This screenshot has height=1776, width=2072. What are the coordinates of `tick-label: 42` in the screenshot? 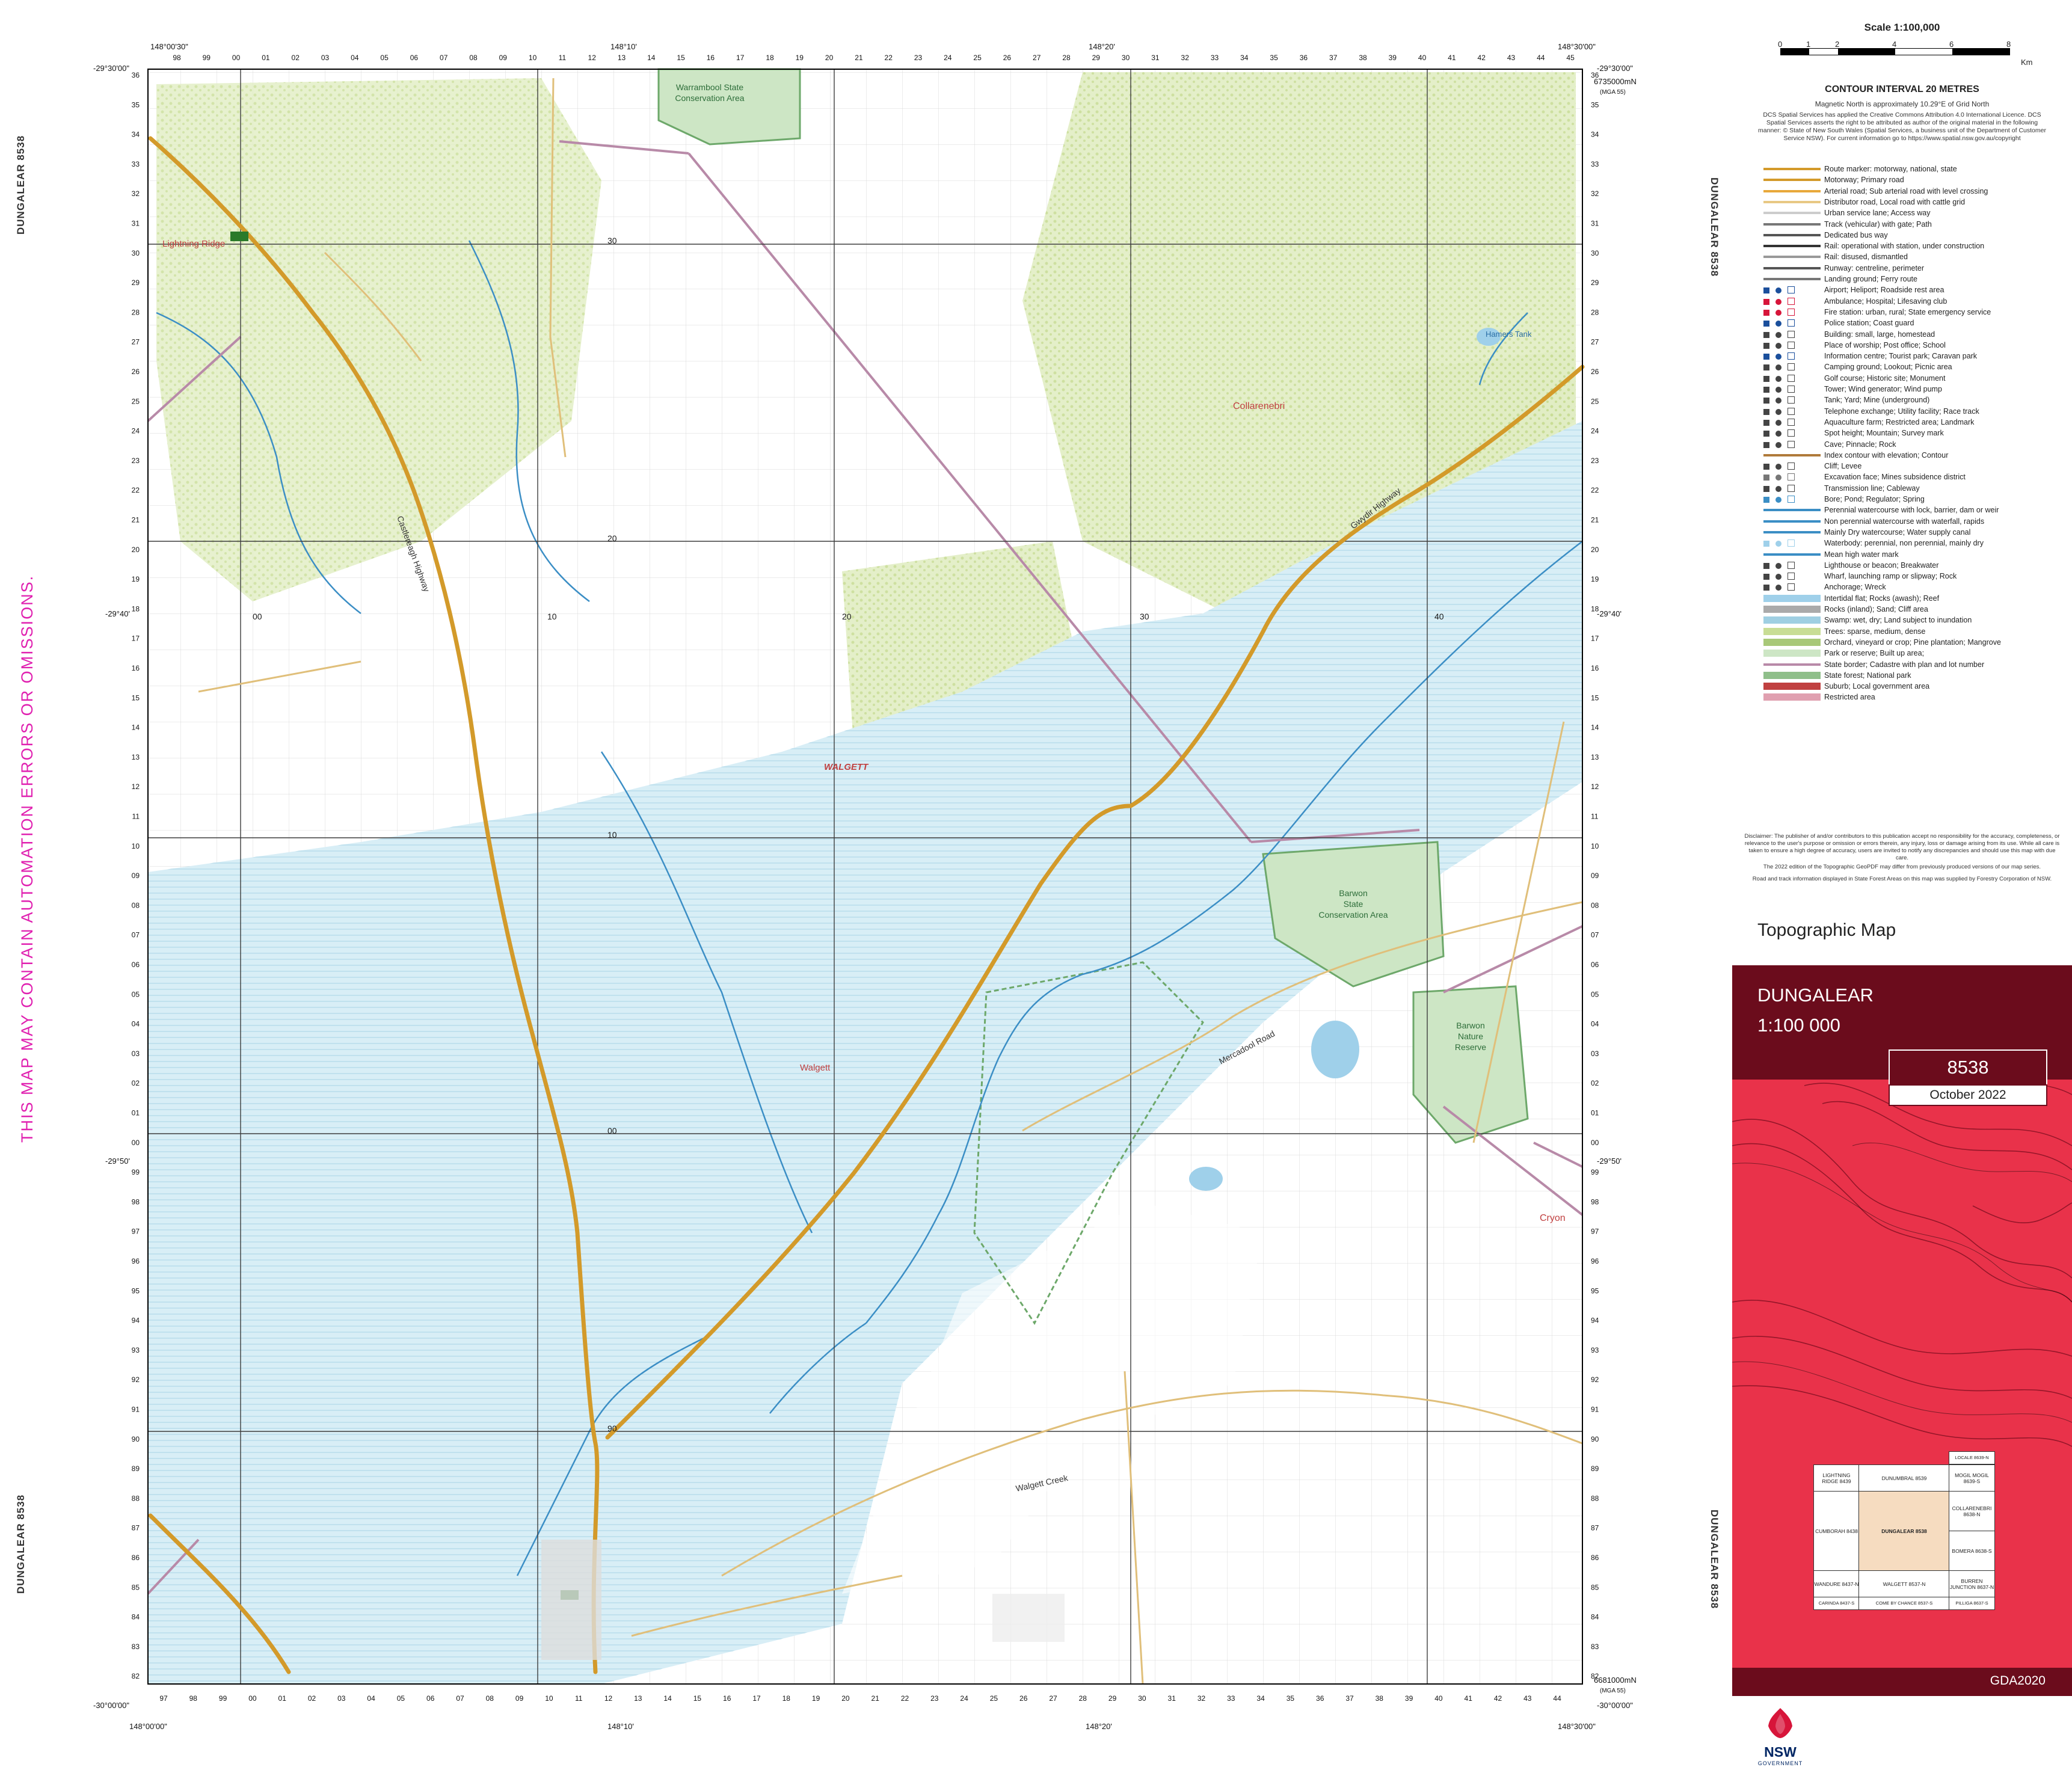 It's located at (1498, 1698).